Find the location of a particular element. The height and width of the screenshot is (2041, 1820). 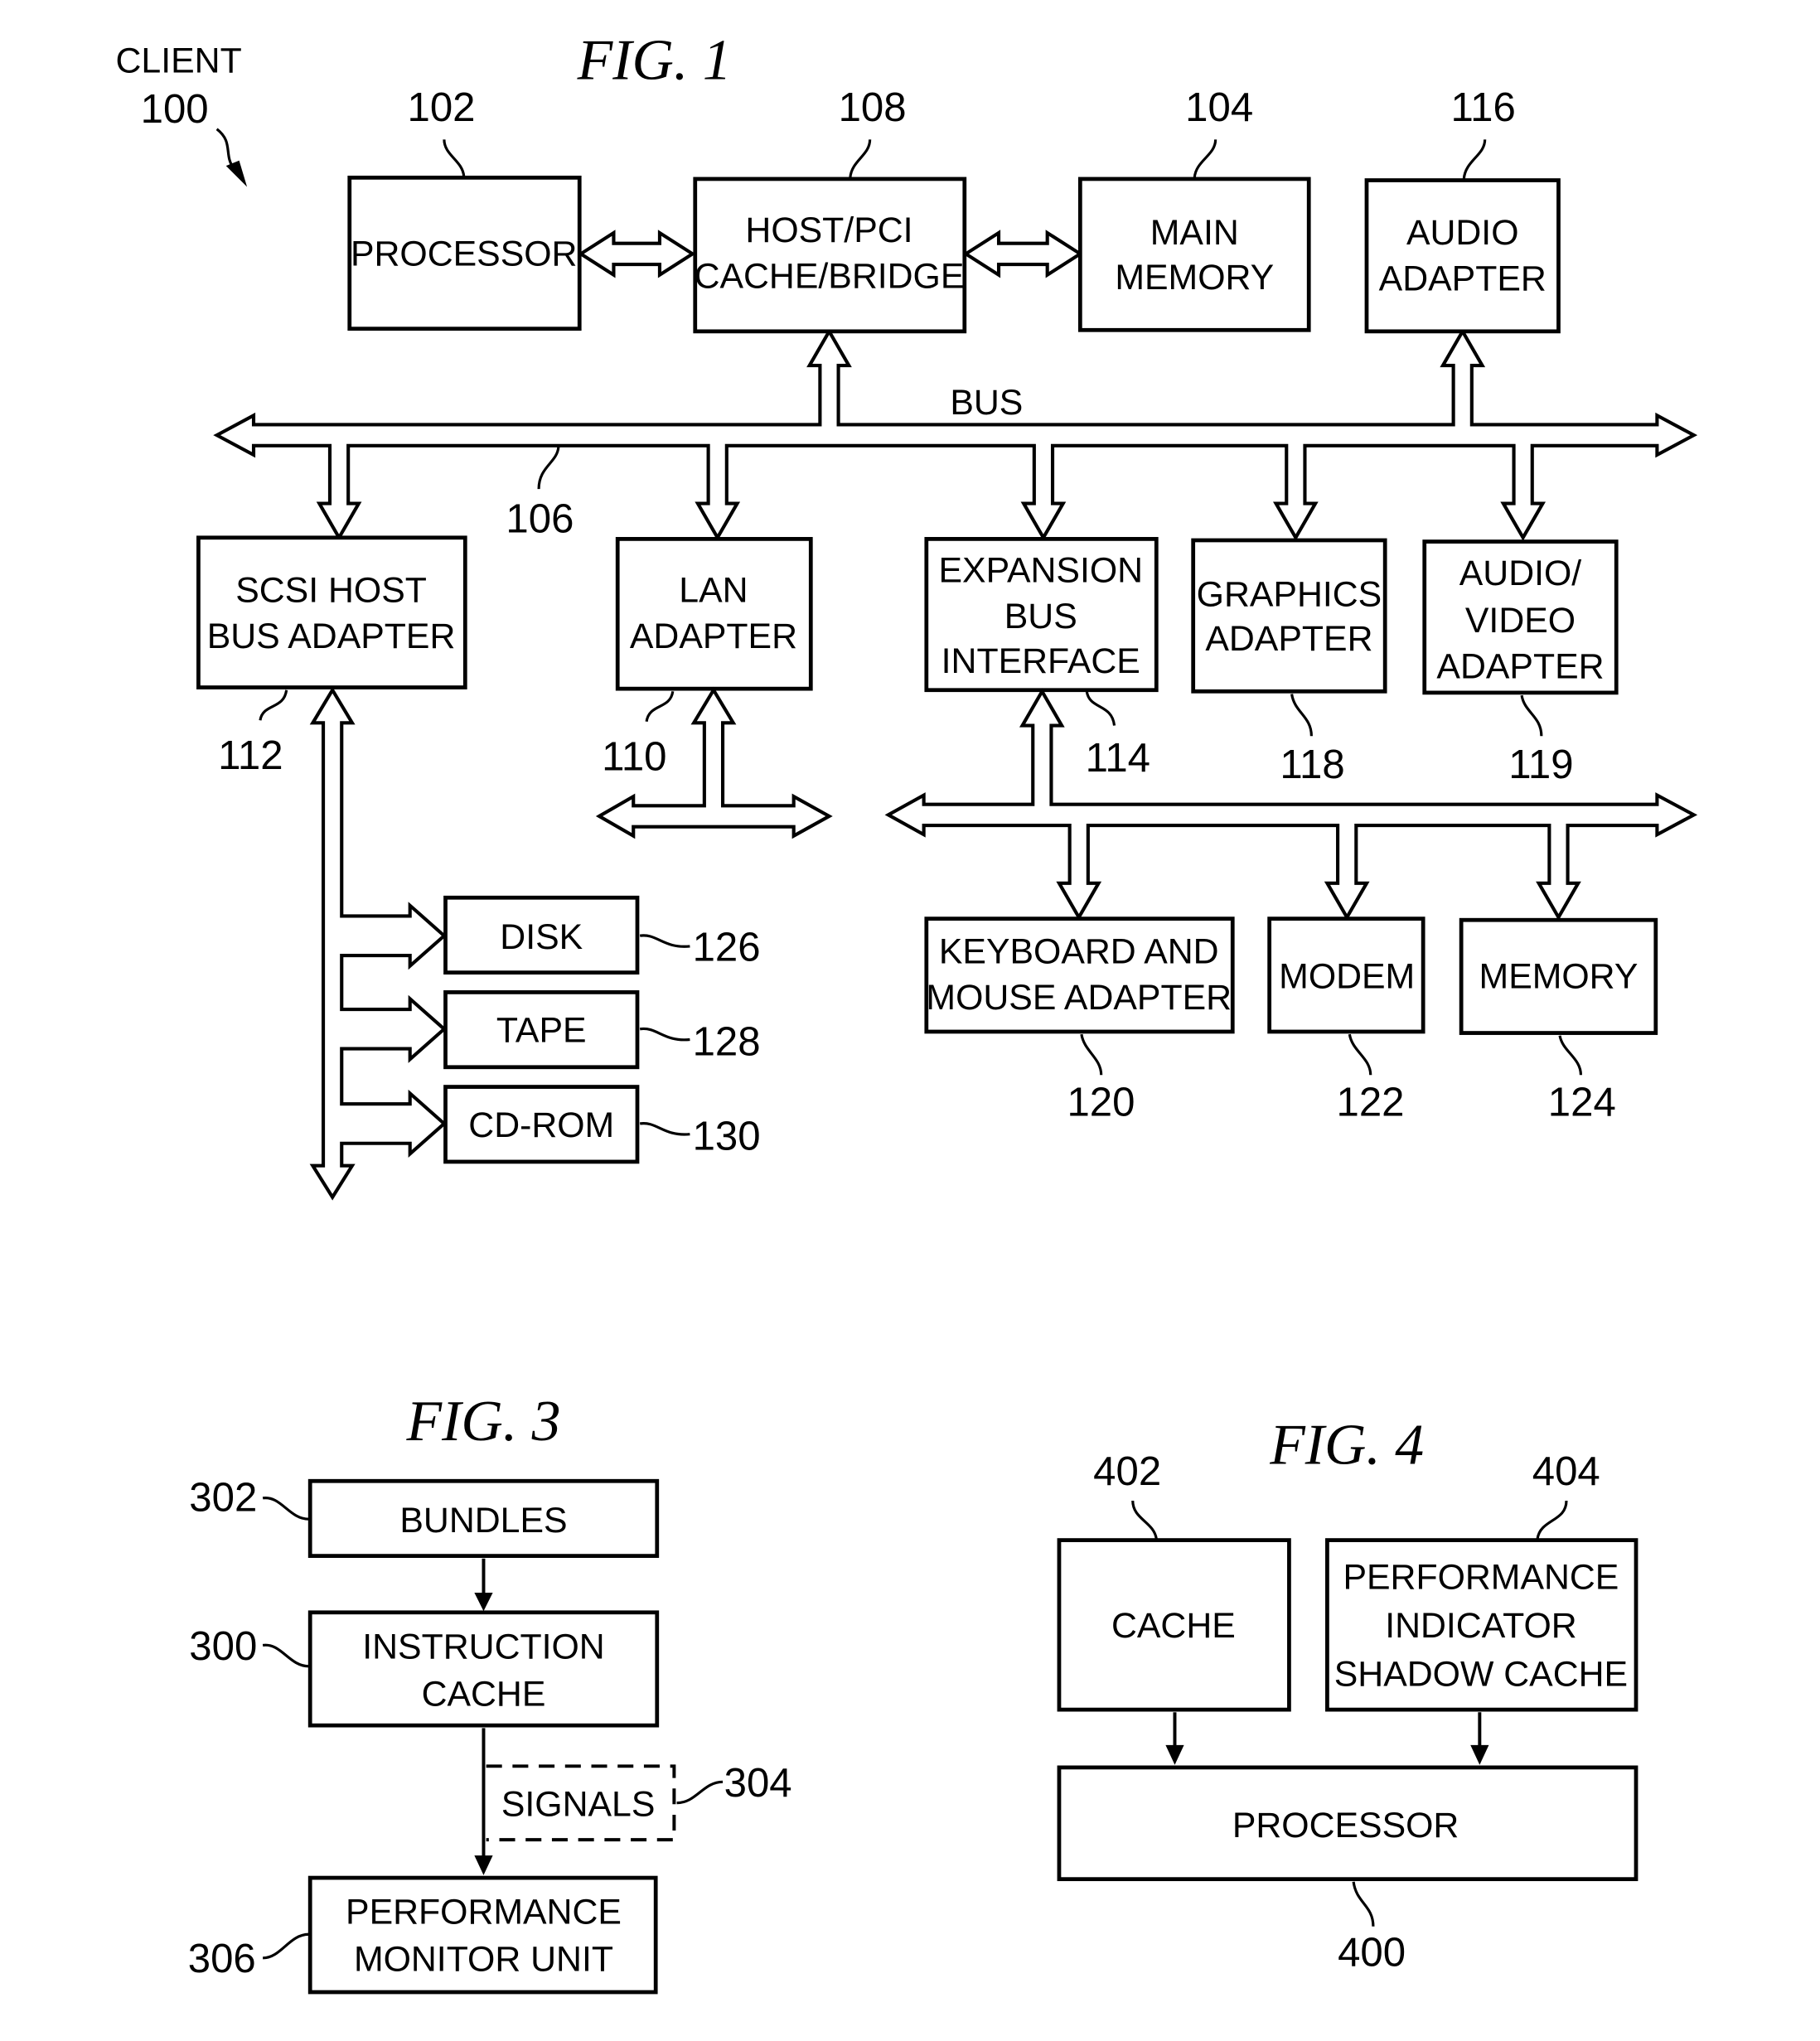

system-bus-106: BUS 106 is located at coordinates (955, 434).